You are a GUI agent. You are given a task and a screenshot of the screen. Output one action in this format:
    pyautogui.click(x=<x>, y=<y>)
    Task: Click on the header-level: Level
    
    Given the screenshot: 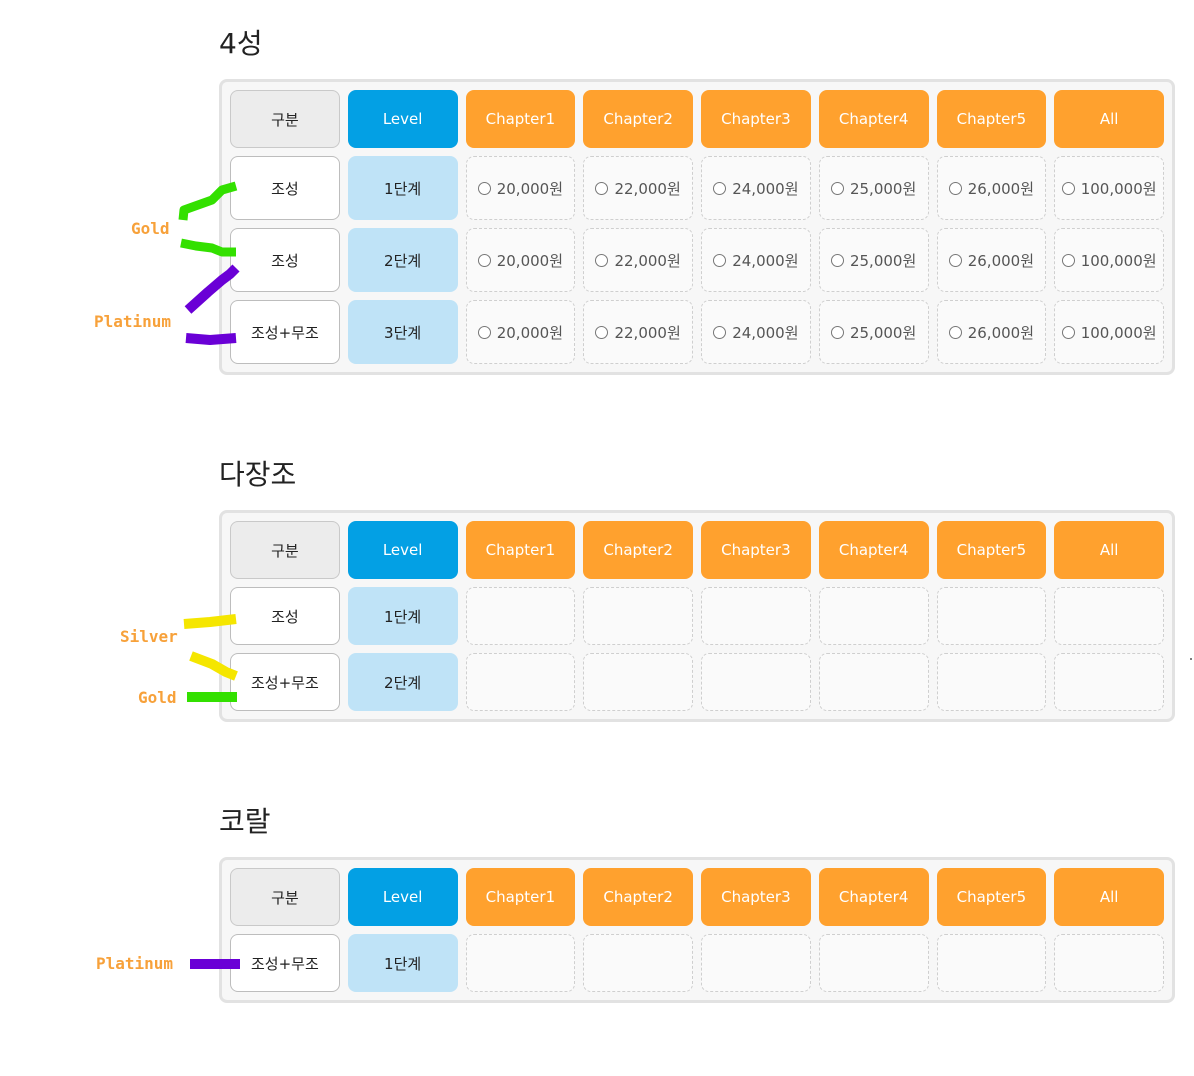 What is the action you would take?
    pyautogui.click(x=402, y=119)
    